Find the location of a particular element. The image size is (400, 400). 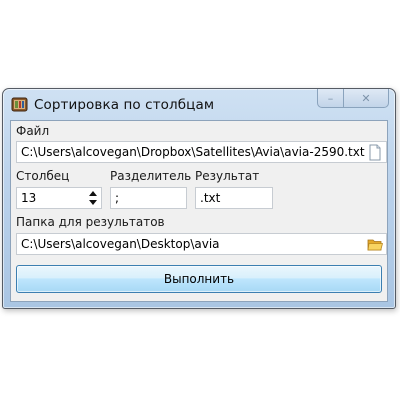

run-button: Выполнить is located at coordinates (199, 279).